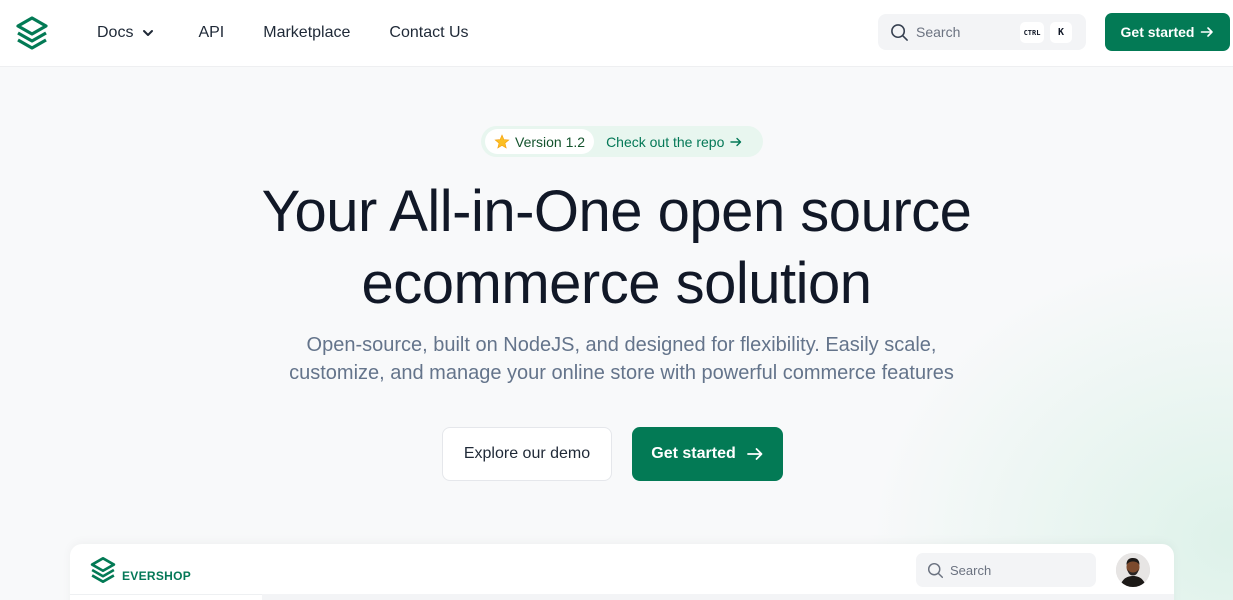  What do you see at coordinates (428, 33) in the screenshot?
I see `nav-contact-us: Contact Us` at bounding box center [428, 33].